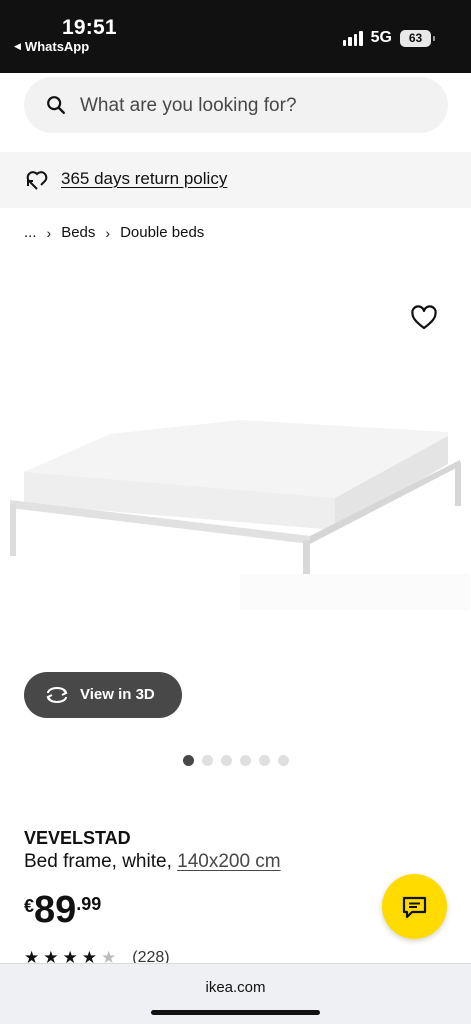 This screenshot has width=471, height=1024. I want to click on return-policy-link: 365 days return policy, so click(144, 179).